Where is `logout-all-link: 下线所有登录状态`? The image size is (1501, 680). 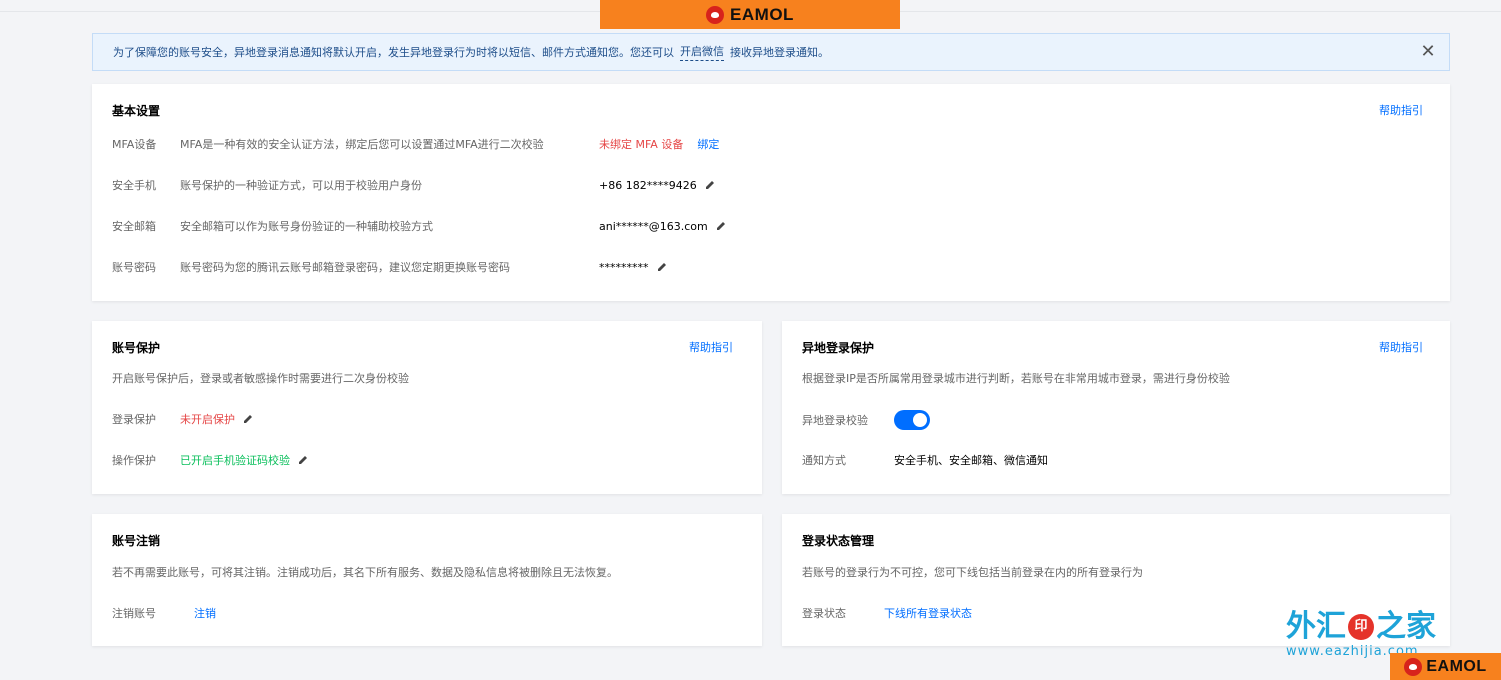
logout-all-link: 下线所有登录状态 is located at coordinates (928, 613).